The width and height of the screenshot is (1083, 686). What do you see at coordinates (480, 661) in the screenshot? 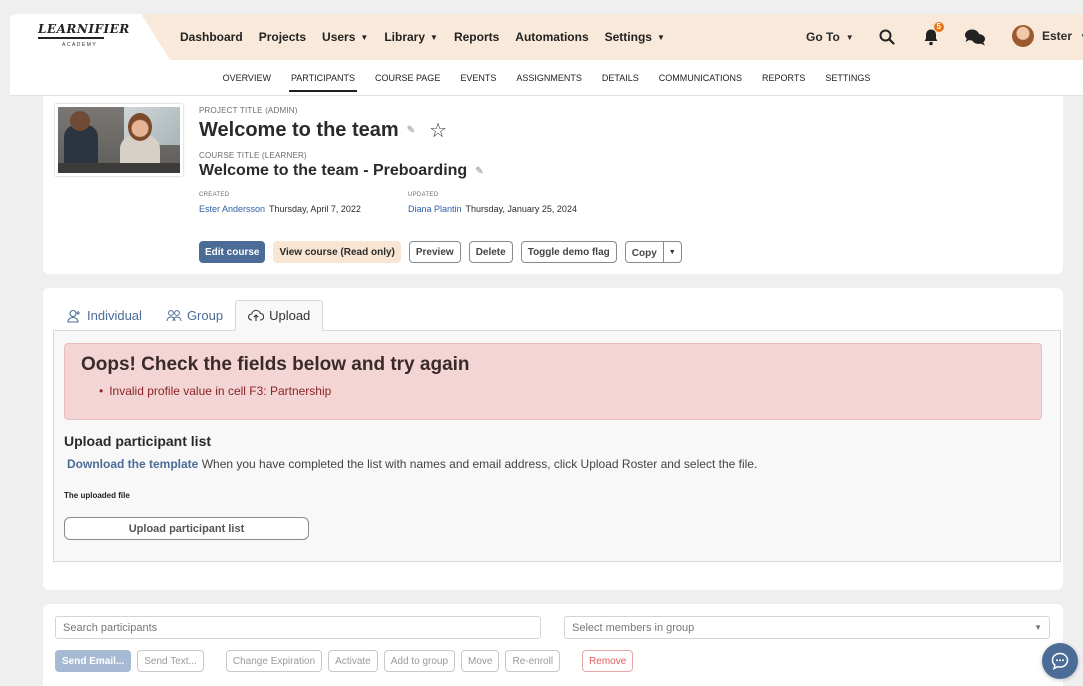
I see `move-button: Move` at bounding box center [480, 661].